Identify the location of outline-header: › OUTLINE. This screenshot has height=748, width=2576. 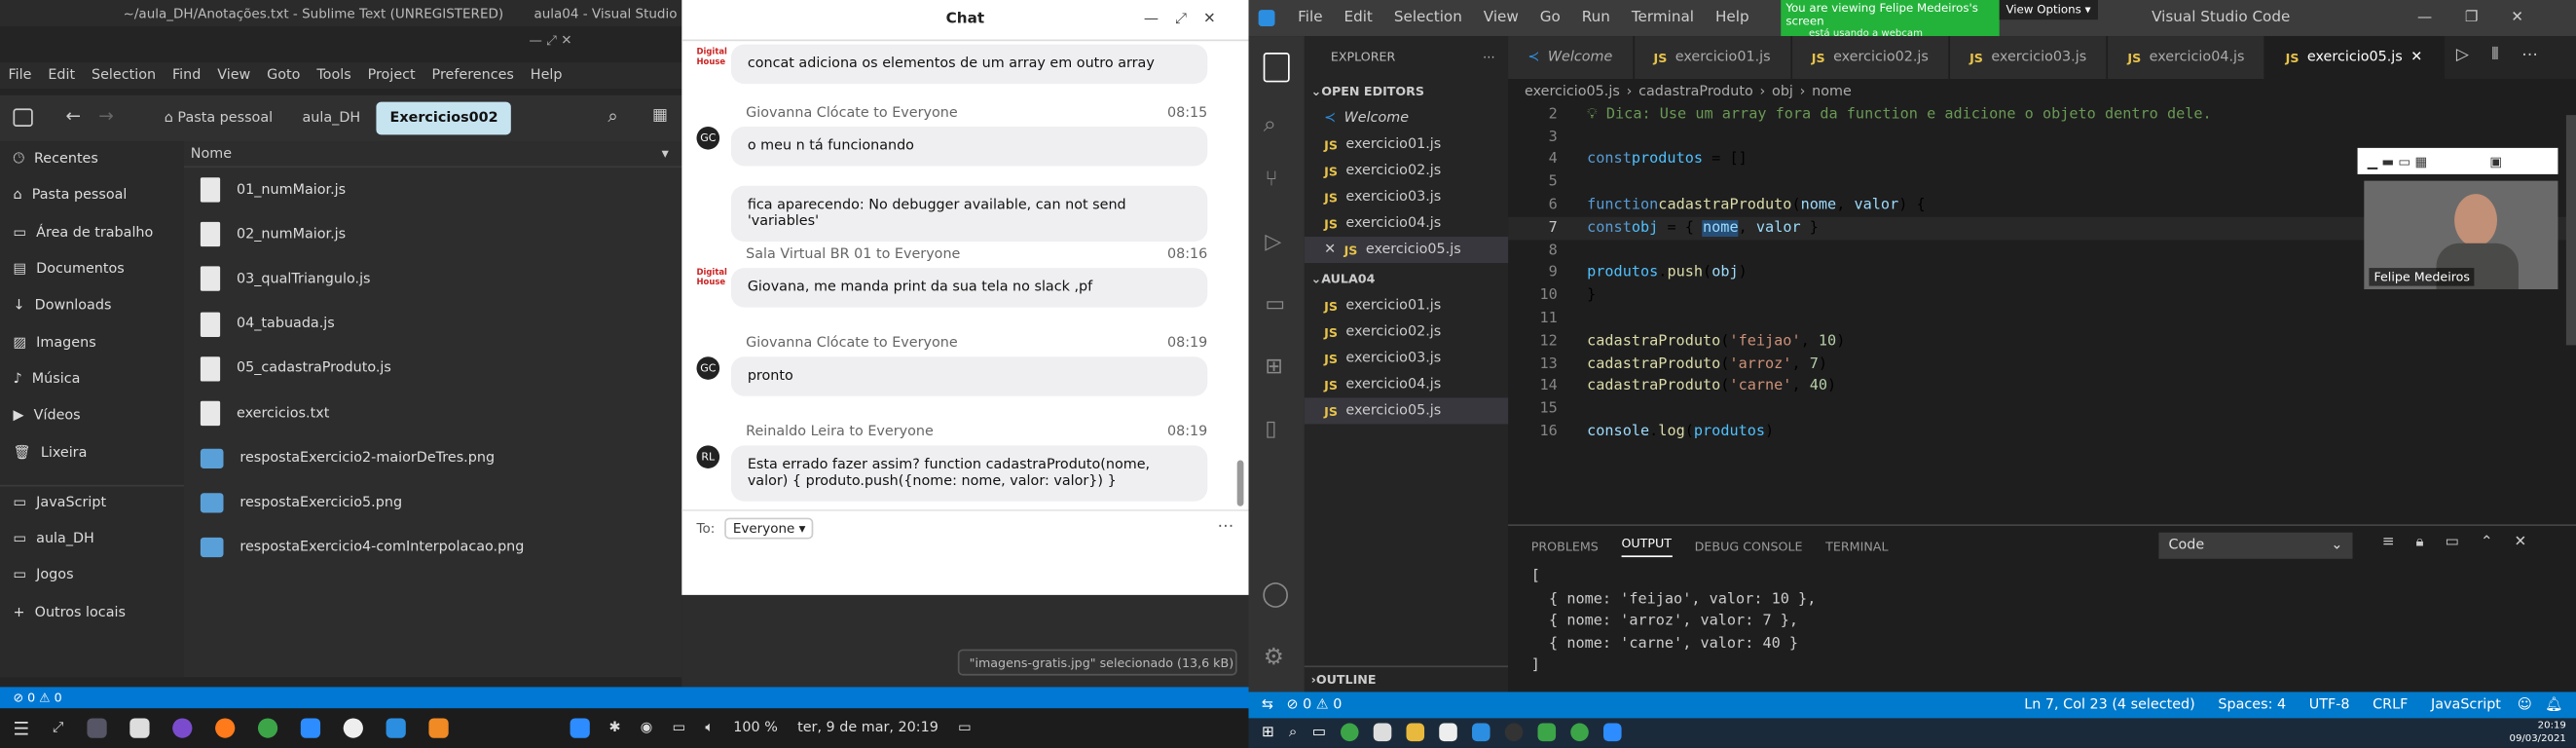
(1406, 679).